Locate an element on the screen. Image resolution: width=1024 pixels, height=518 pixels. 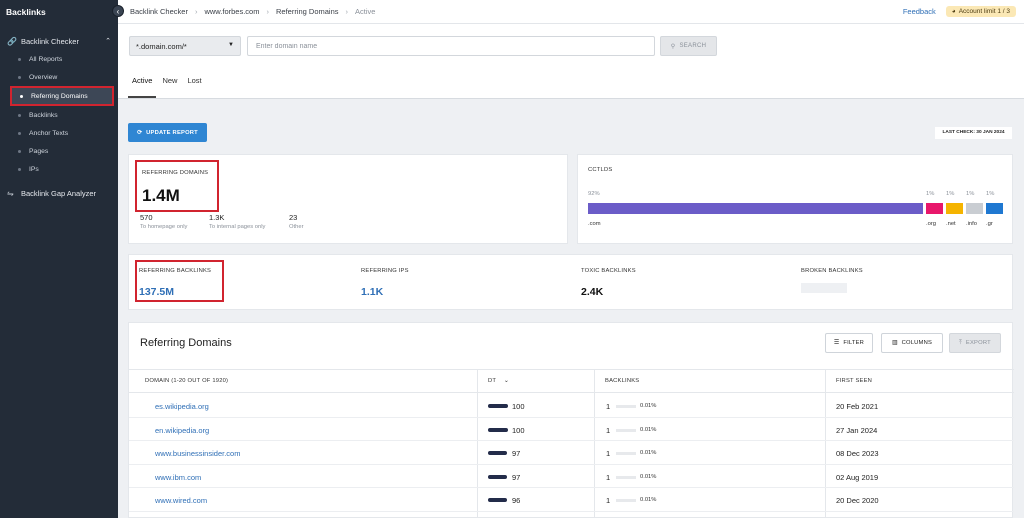
sidebar-section-backlink-gap-analyzer: ⇋ Backlink Gap Analyzer is located at coordinates (59, 193).